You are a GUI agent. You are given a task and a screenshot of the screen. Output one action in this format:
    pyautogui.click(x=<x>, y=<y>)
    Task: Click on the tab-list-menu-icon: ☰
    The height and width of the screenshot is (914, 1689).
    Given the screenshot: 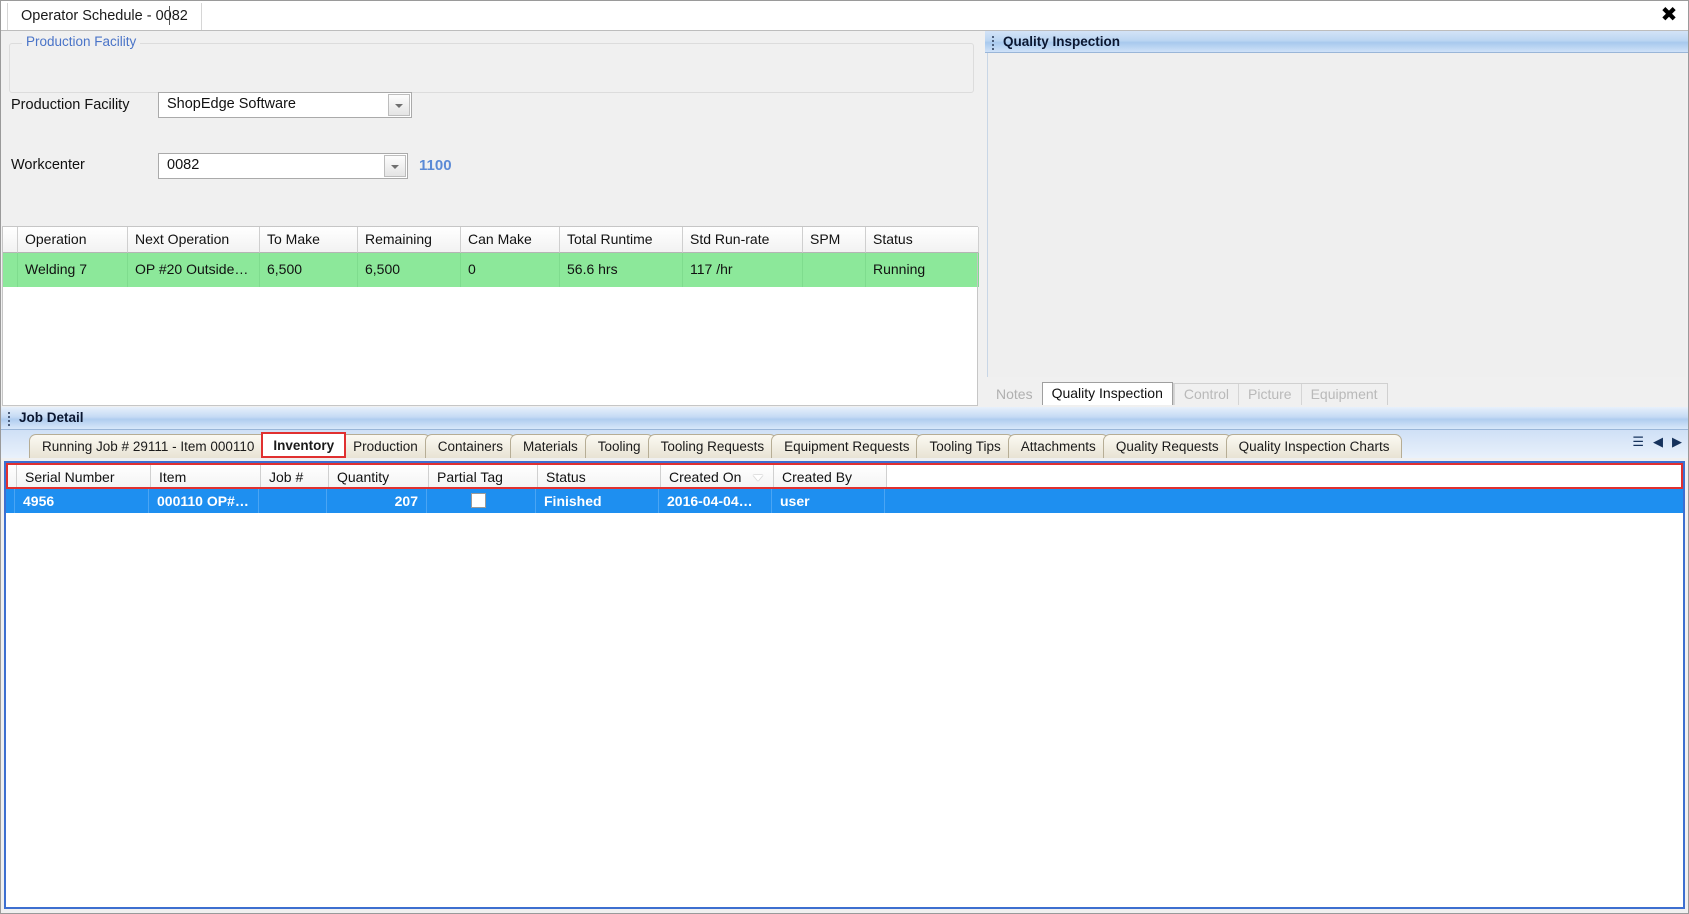 What is the action you would take?
    pyautogui.click(x=1638, y=442)
    